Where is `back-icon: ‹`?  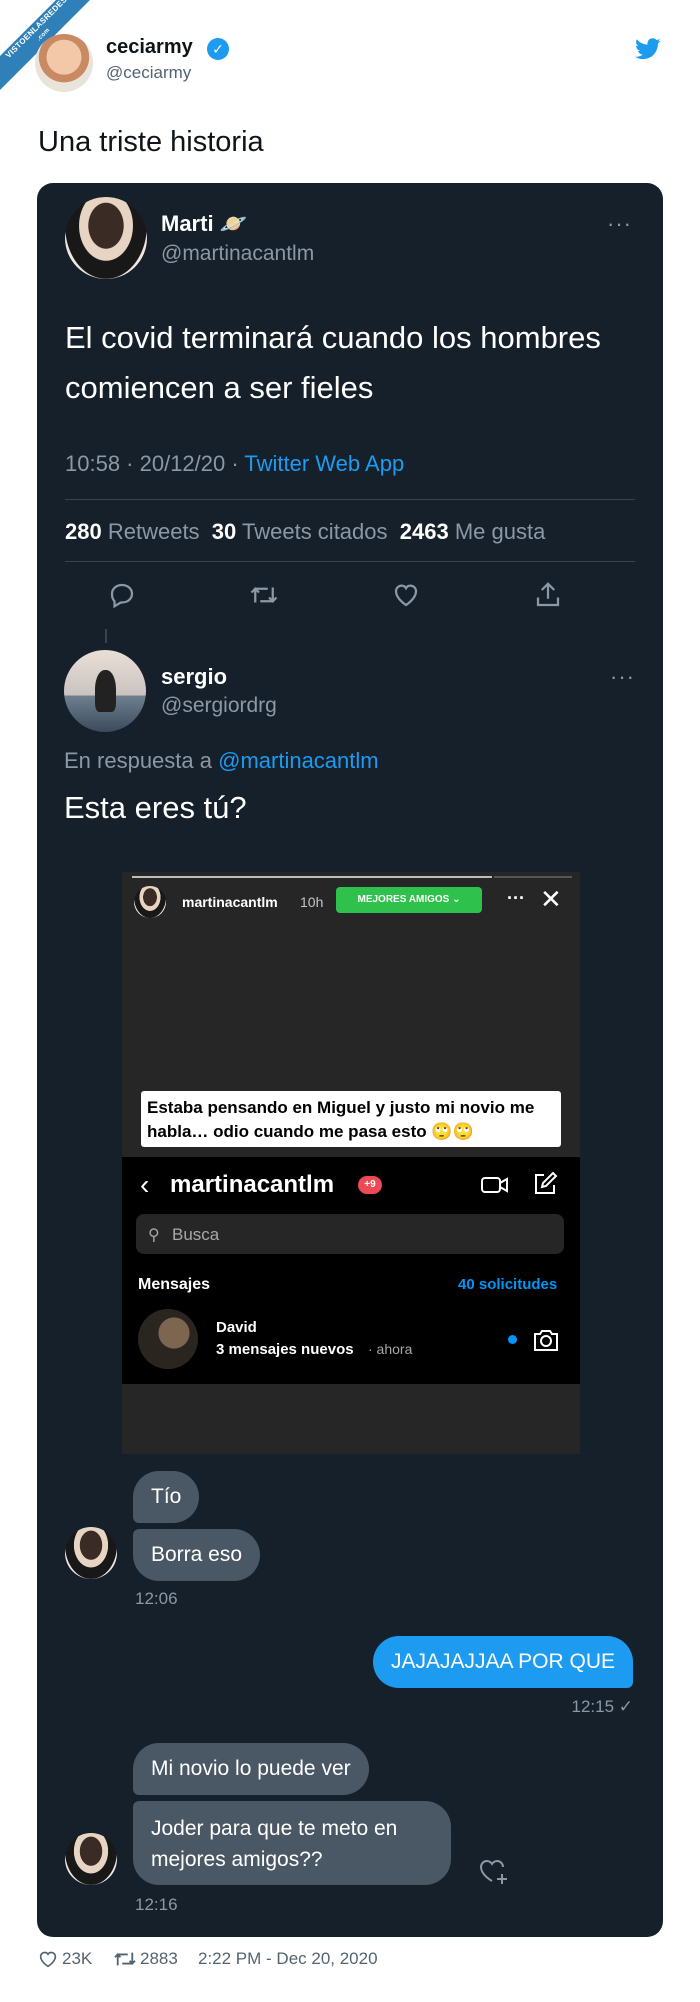 back-icon: ‹ is located at coordinates (145, 1184).